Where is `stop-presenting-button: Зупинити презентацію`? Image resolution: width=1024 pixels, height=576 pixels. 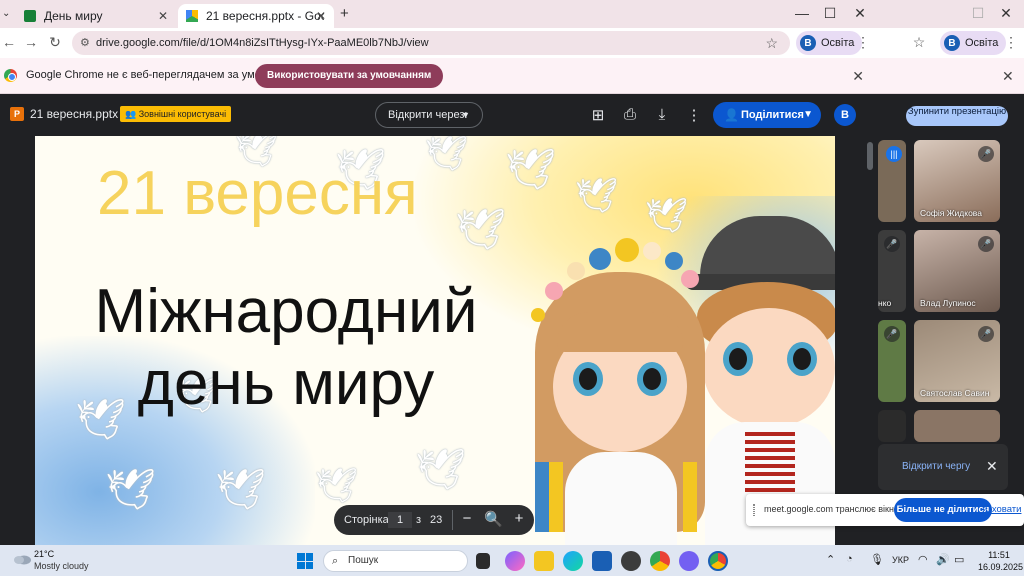 stop-presenting-button: Зупинити презентацію is located at coordinates (957, 116).